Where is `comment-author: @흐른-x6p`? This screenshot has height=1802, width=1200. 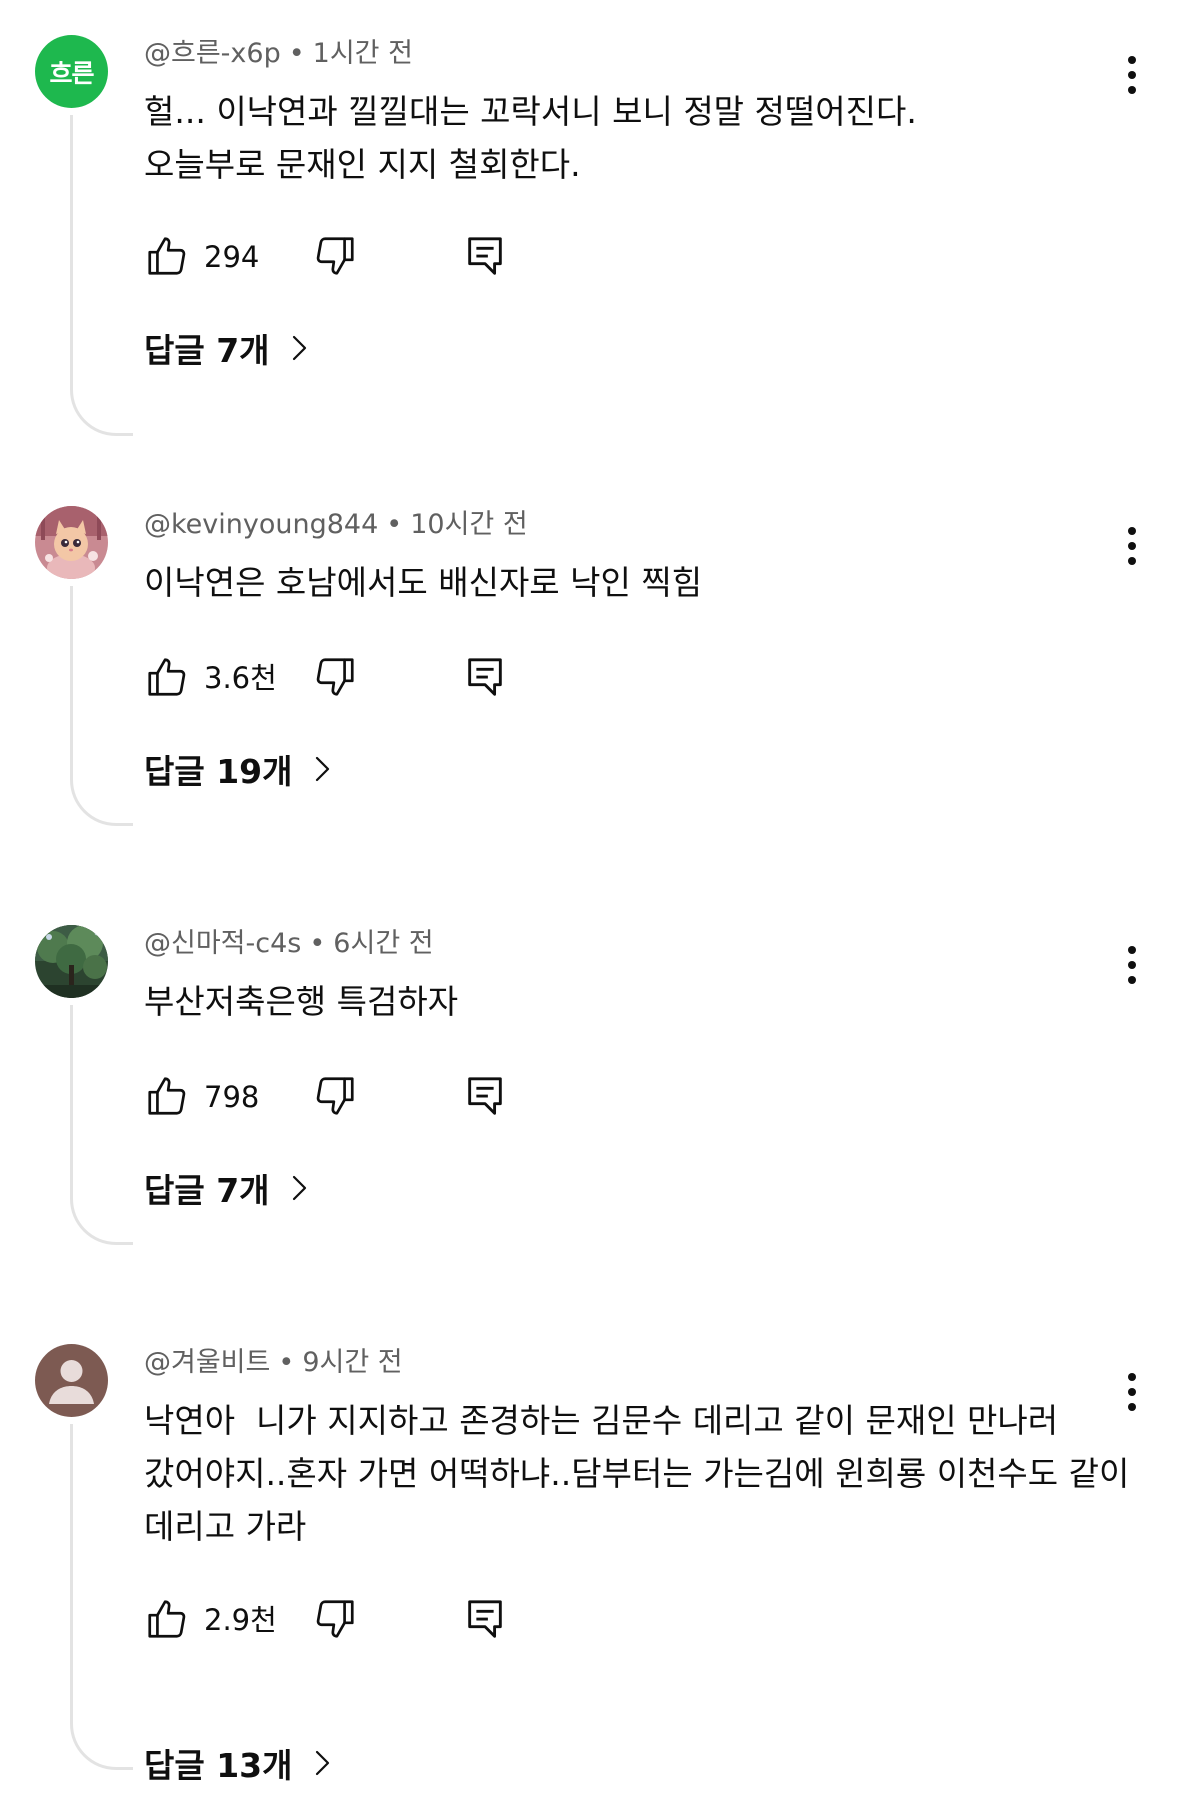
comment-author: @흐른-x6p is located at coordinates (212, 53).